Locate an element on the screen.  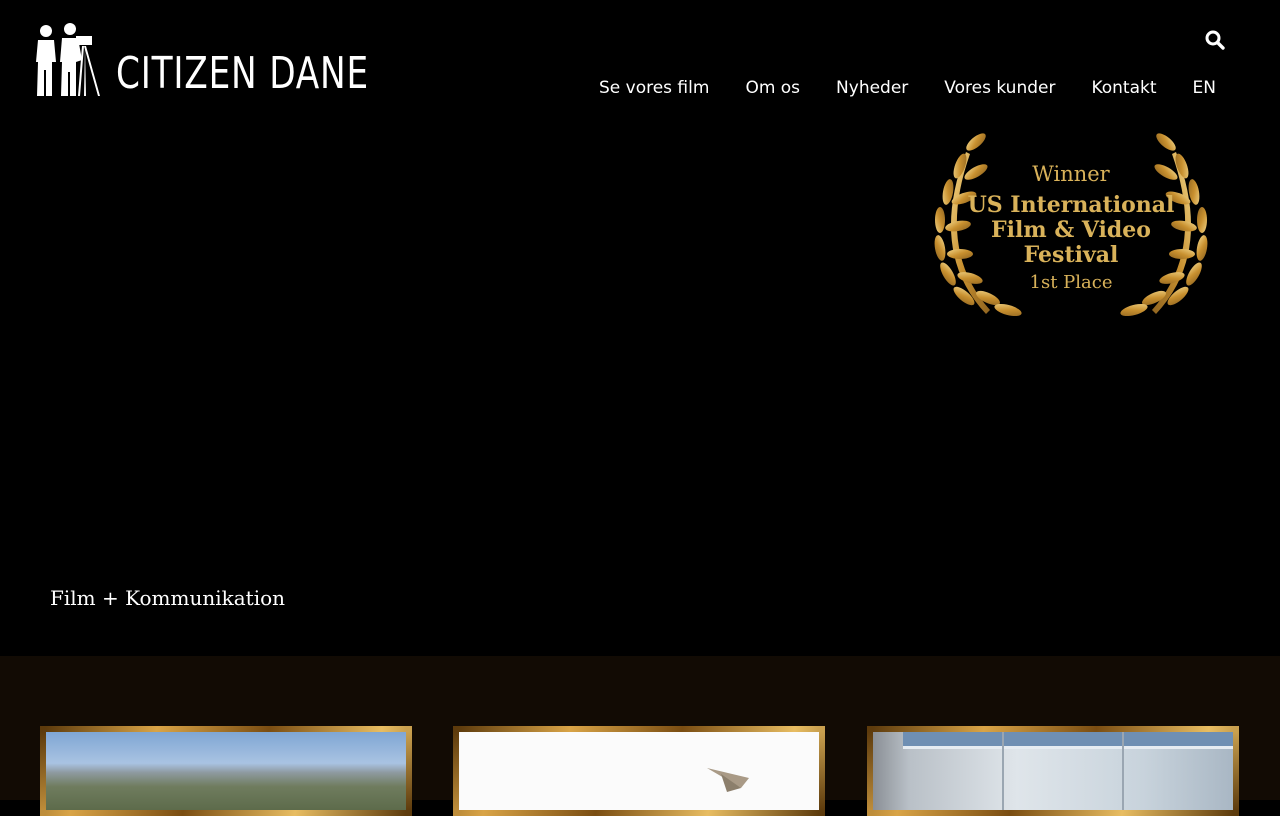
nav-item-vores-kunder: Vores kunder is located at coordinates (999, 88).